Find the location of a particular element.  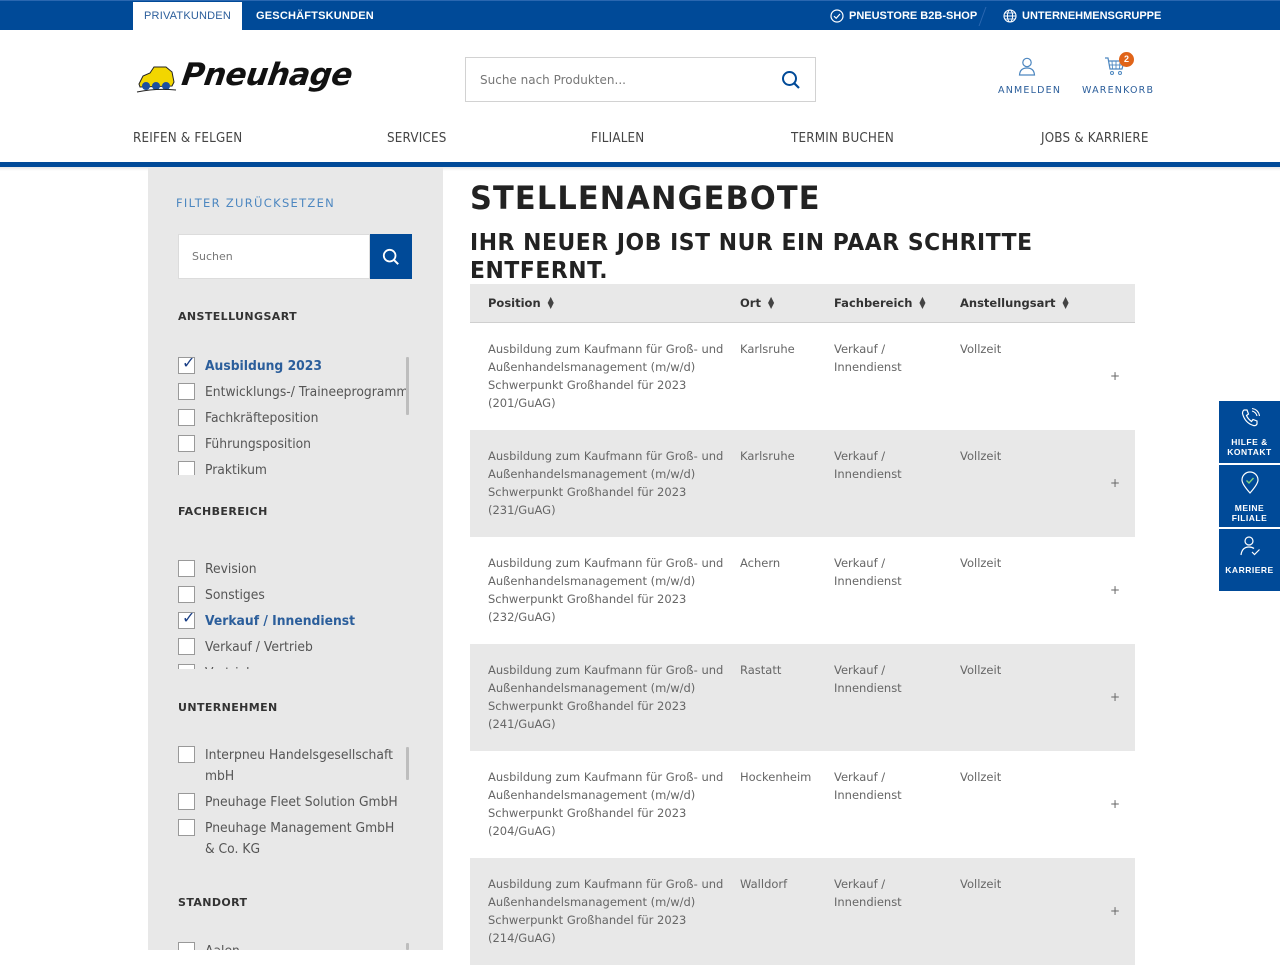

sort-fachbereich: Fachbereich ▲ ▼ is located at coordinates (880, 303).